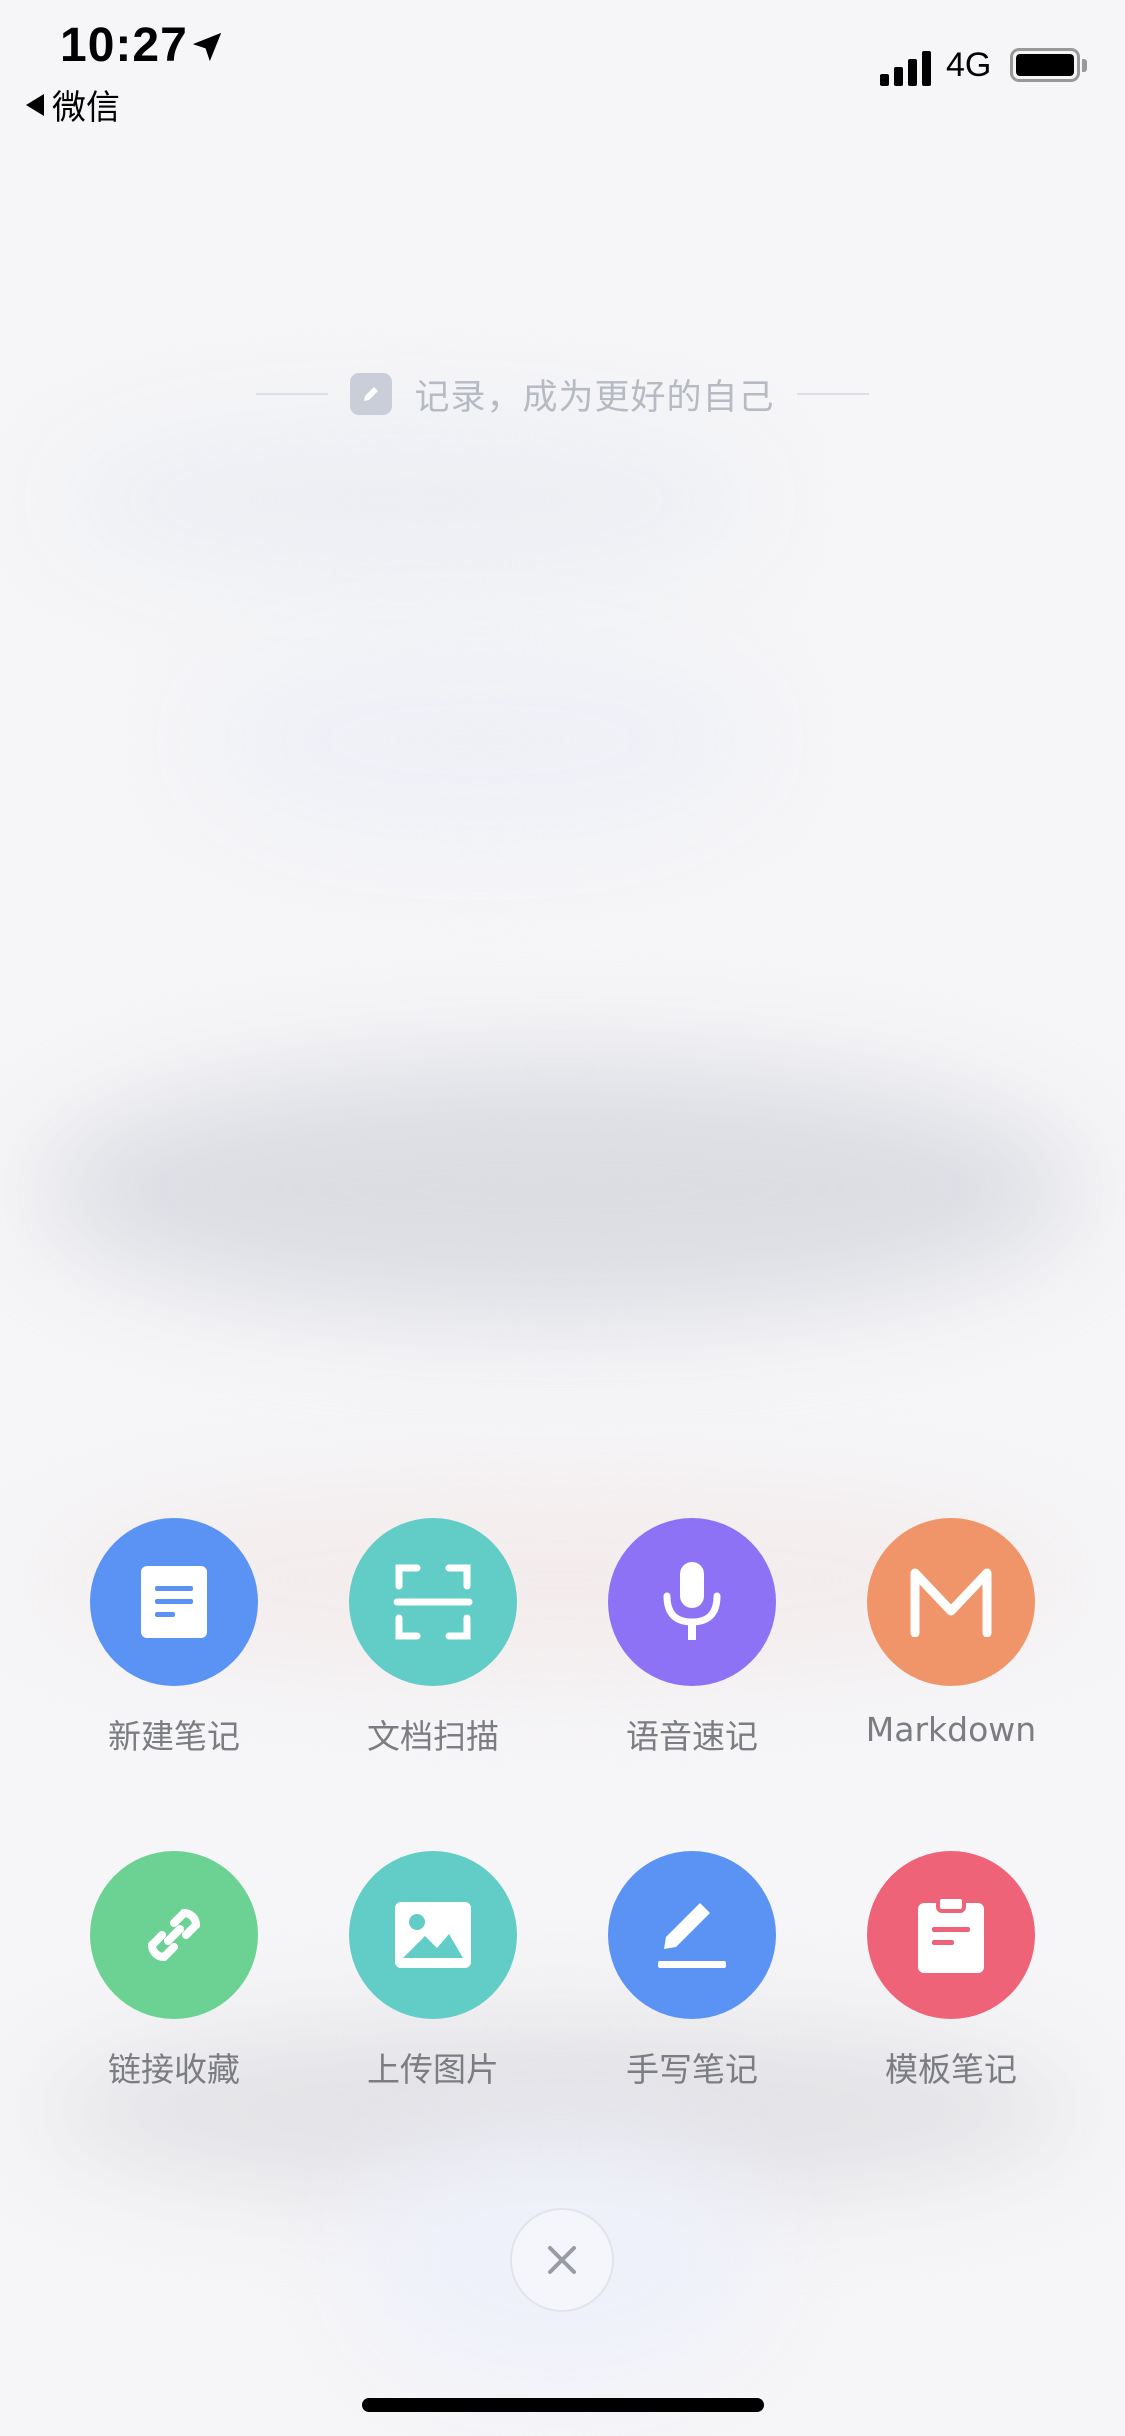 The image size is (1125, 2436). I want to click on markdown-button: Markdown, so click(951, 1648).